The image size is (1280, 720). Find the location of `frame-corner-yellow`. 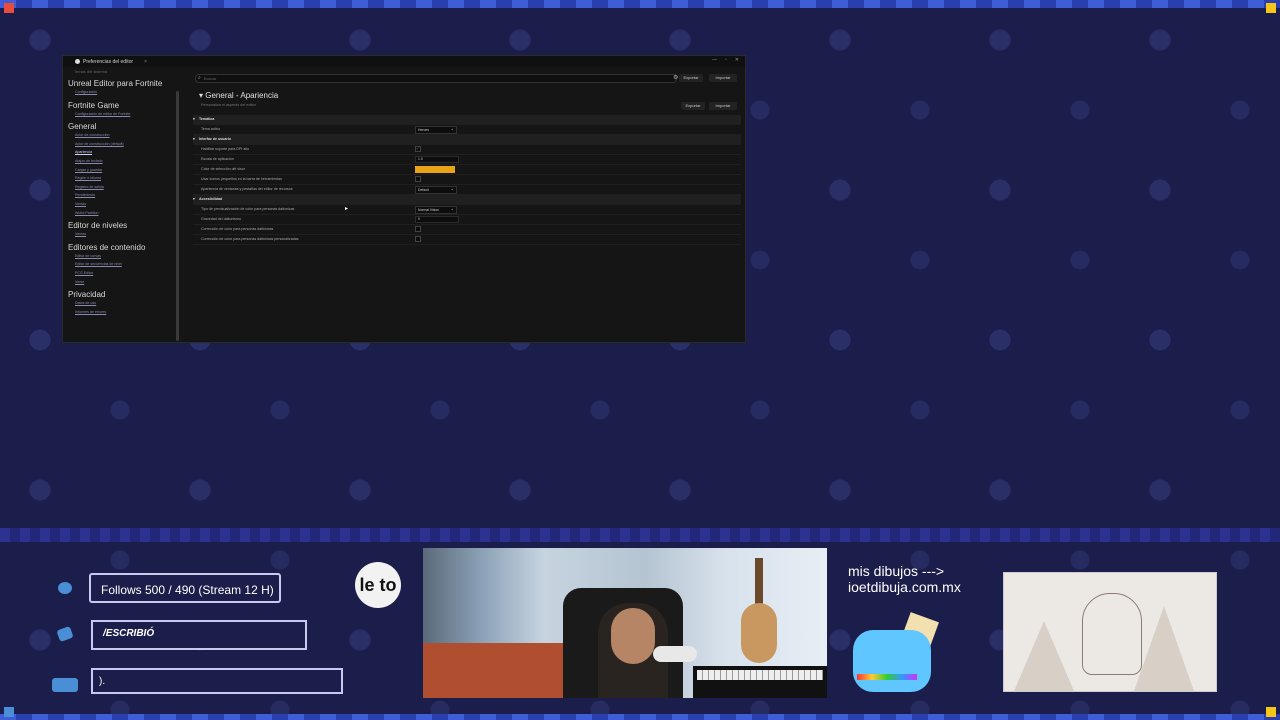

frame-corner-yellow is located at coordinates (1271, 8).